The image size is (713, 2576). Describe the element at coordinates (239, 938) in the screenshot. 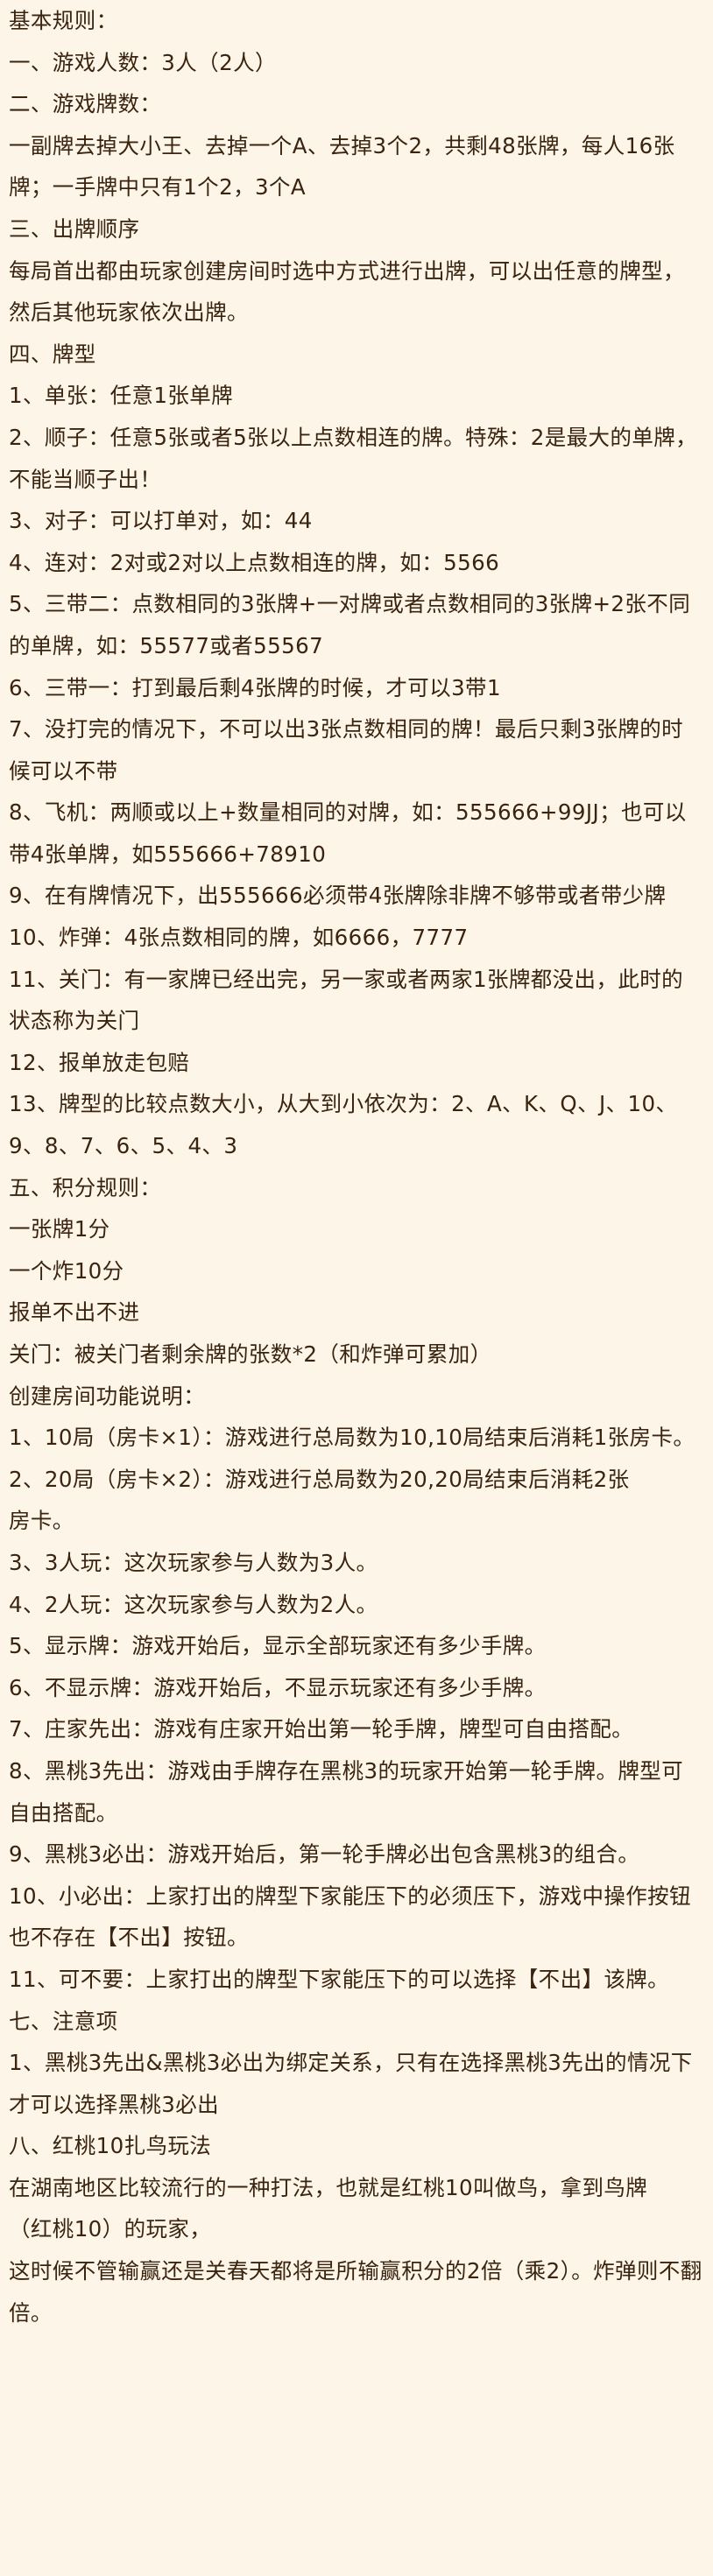

I see `card-type-bomb: 10、炸弹：4张点数相同的牌，如6666，7777` at that location.